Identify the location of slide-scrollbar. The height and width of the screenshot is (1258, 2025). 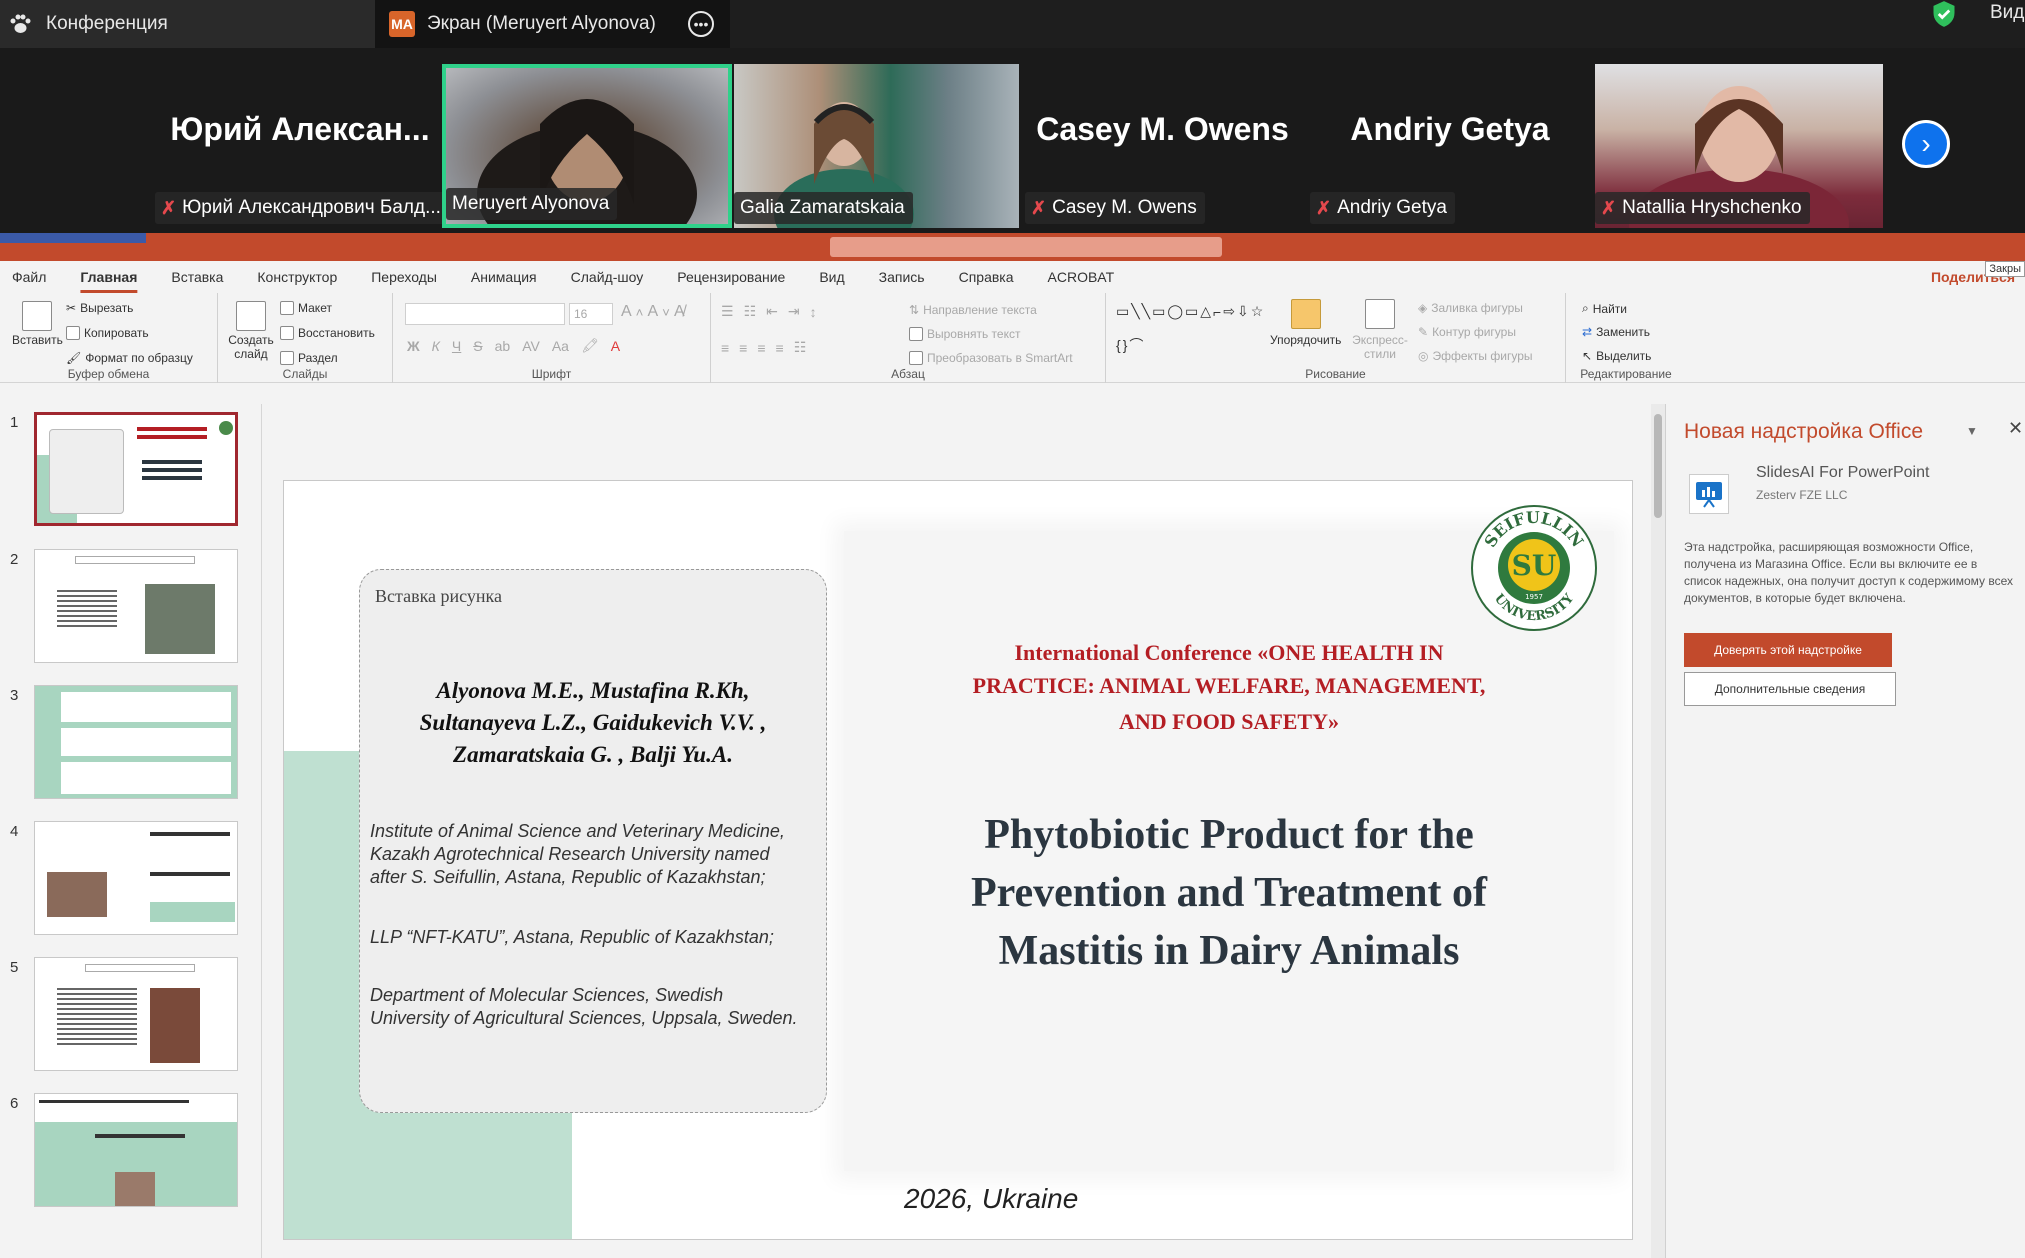
(1658, 831).